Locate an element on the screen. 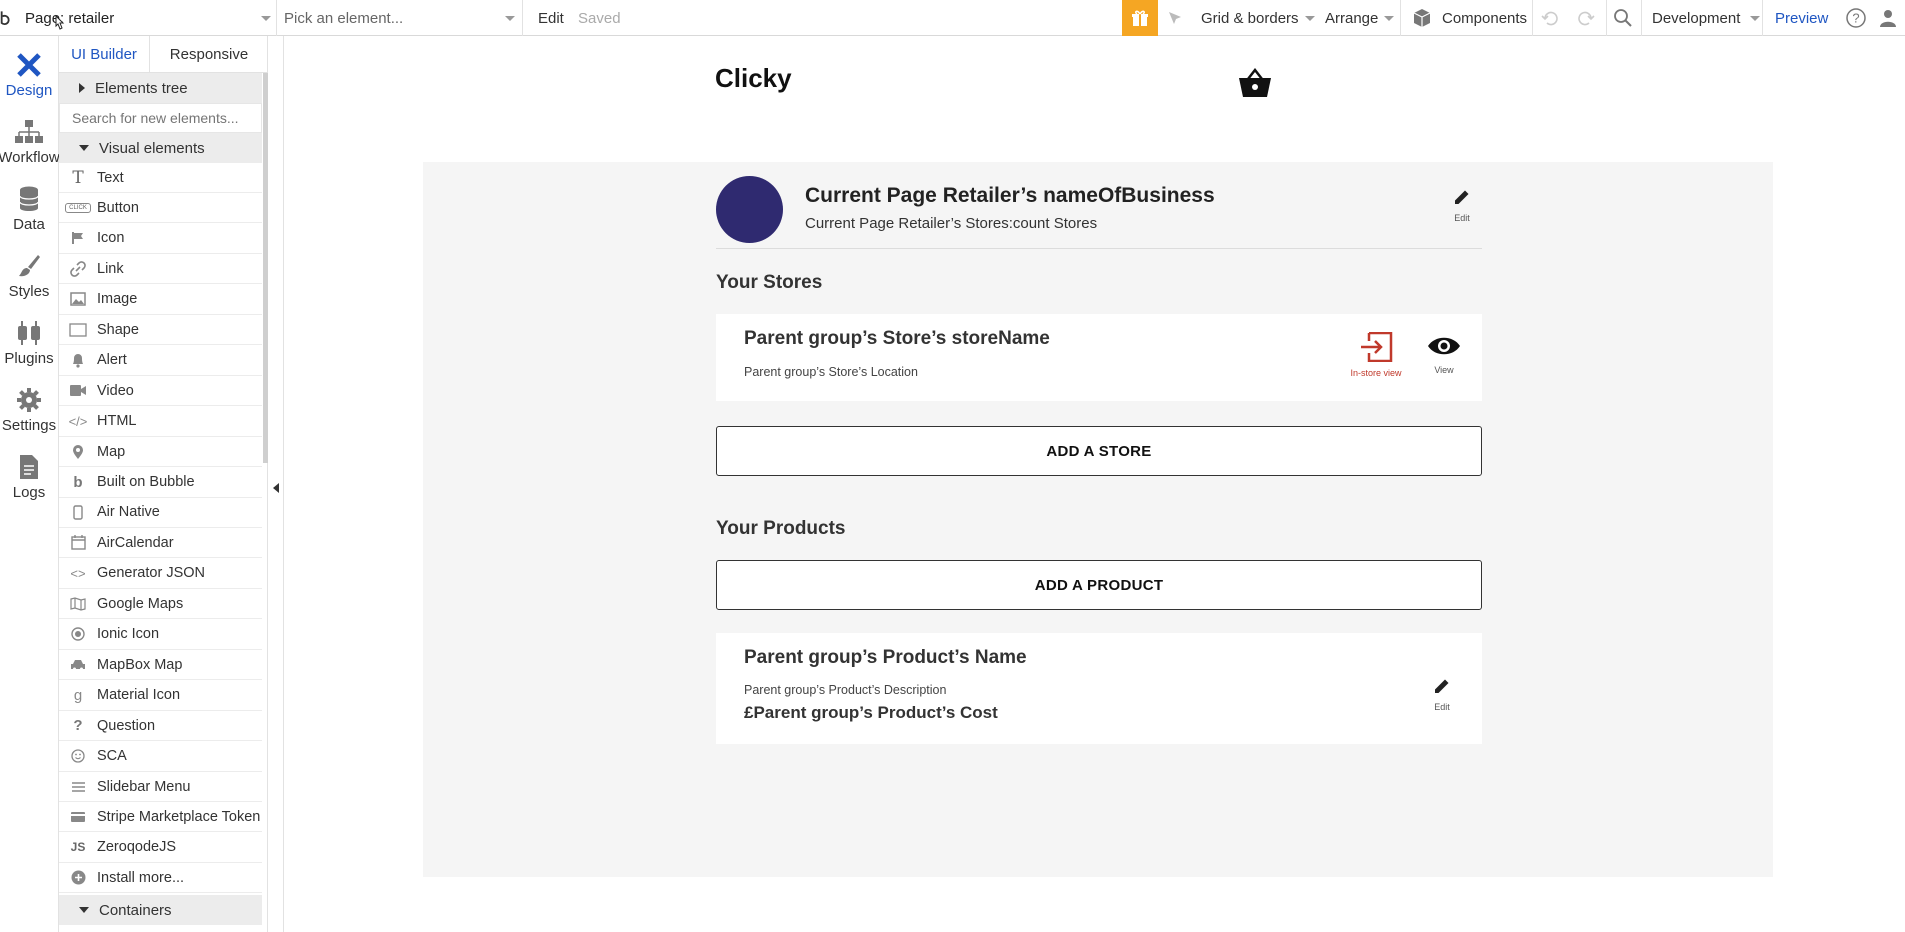 The width and height of the screenshot is (1905, 932). app-logo-text: Clicky is located at coordinates (753, 78).